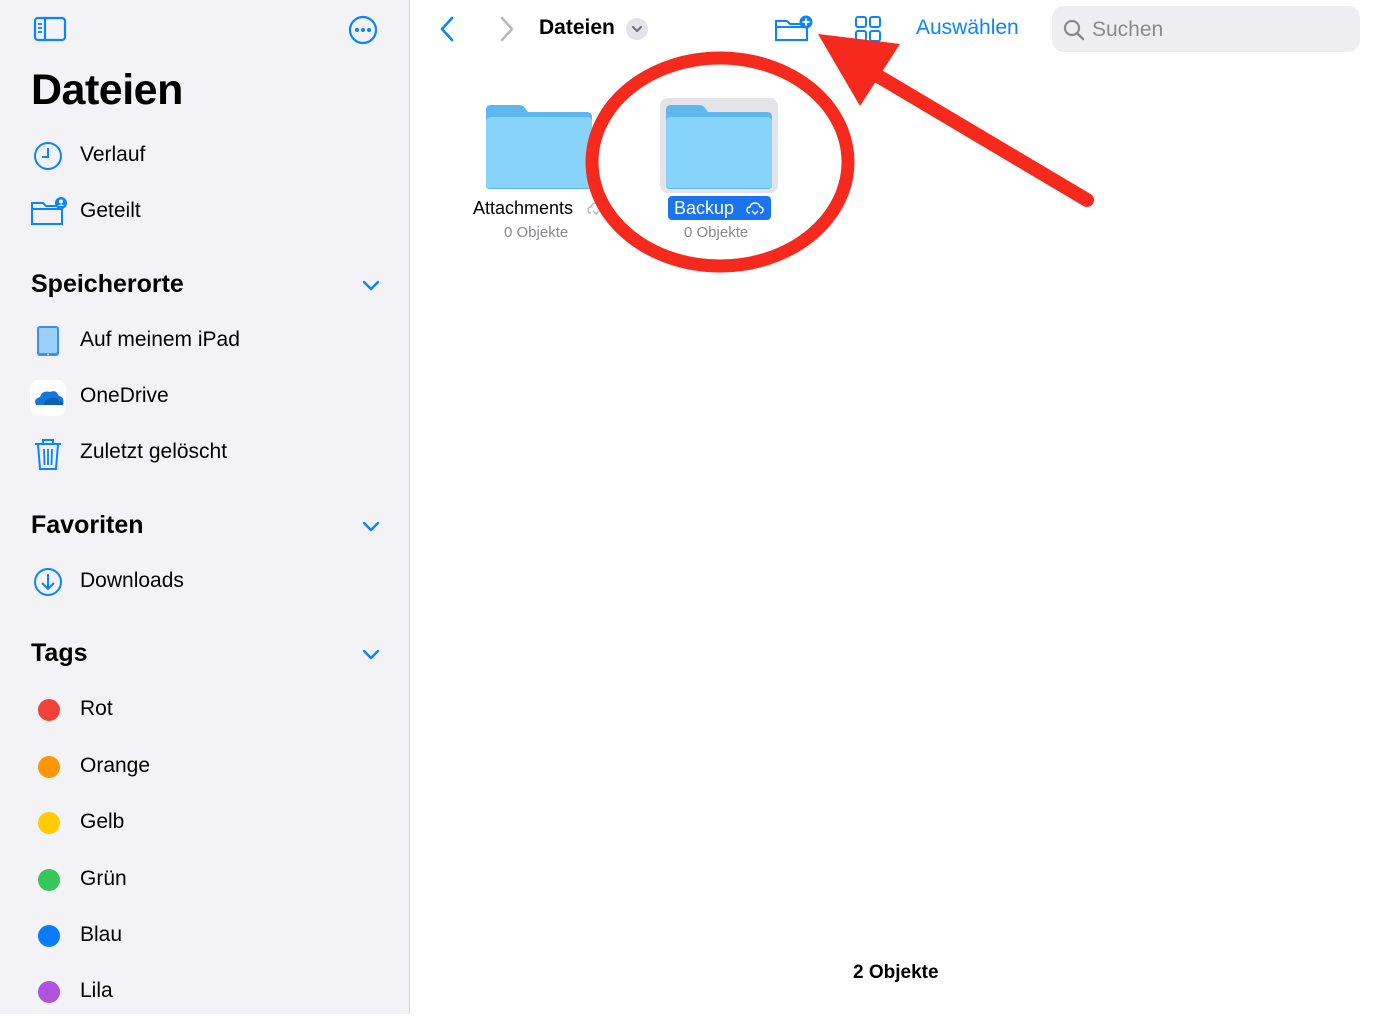 This screenshot has height=1017, width=1390. I want to click on section-header-tags: Tags, so click(205, 653).